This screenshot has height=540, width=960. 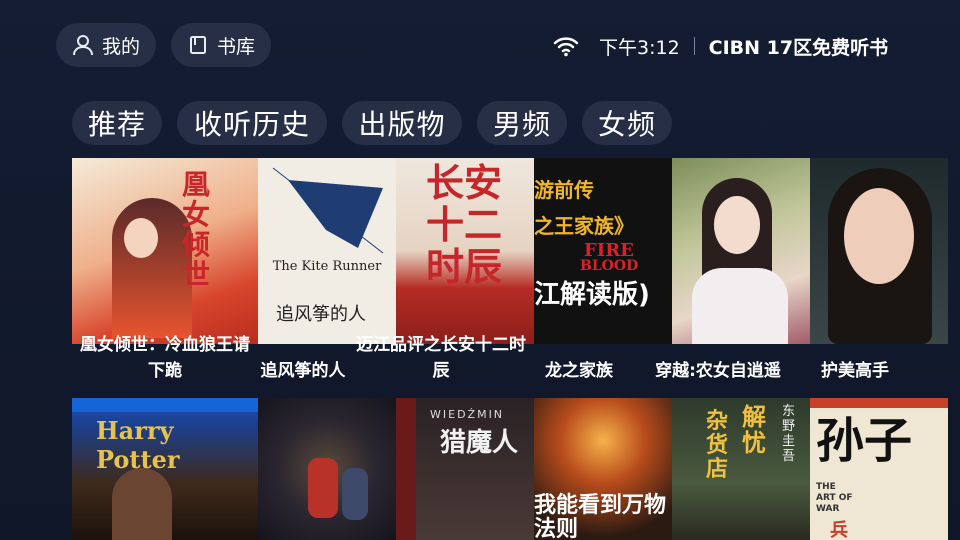 I want to click on tab-history: 收听历史, so click(x=252, y=123).